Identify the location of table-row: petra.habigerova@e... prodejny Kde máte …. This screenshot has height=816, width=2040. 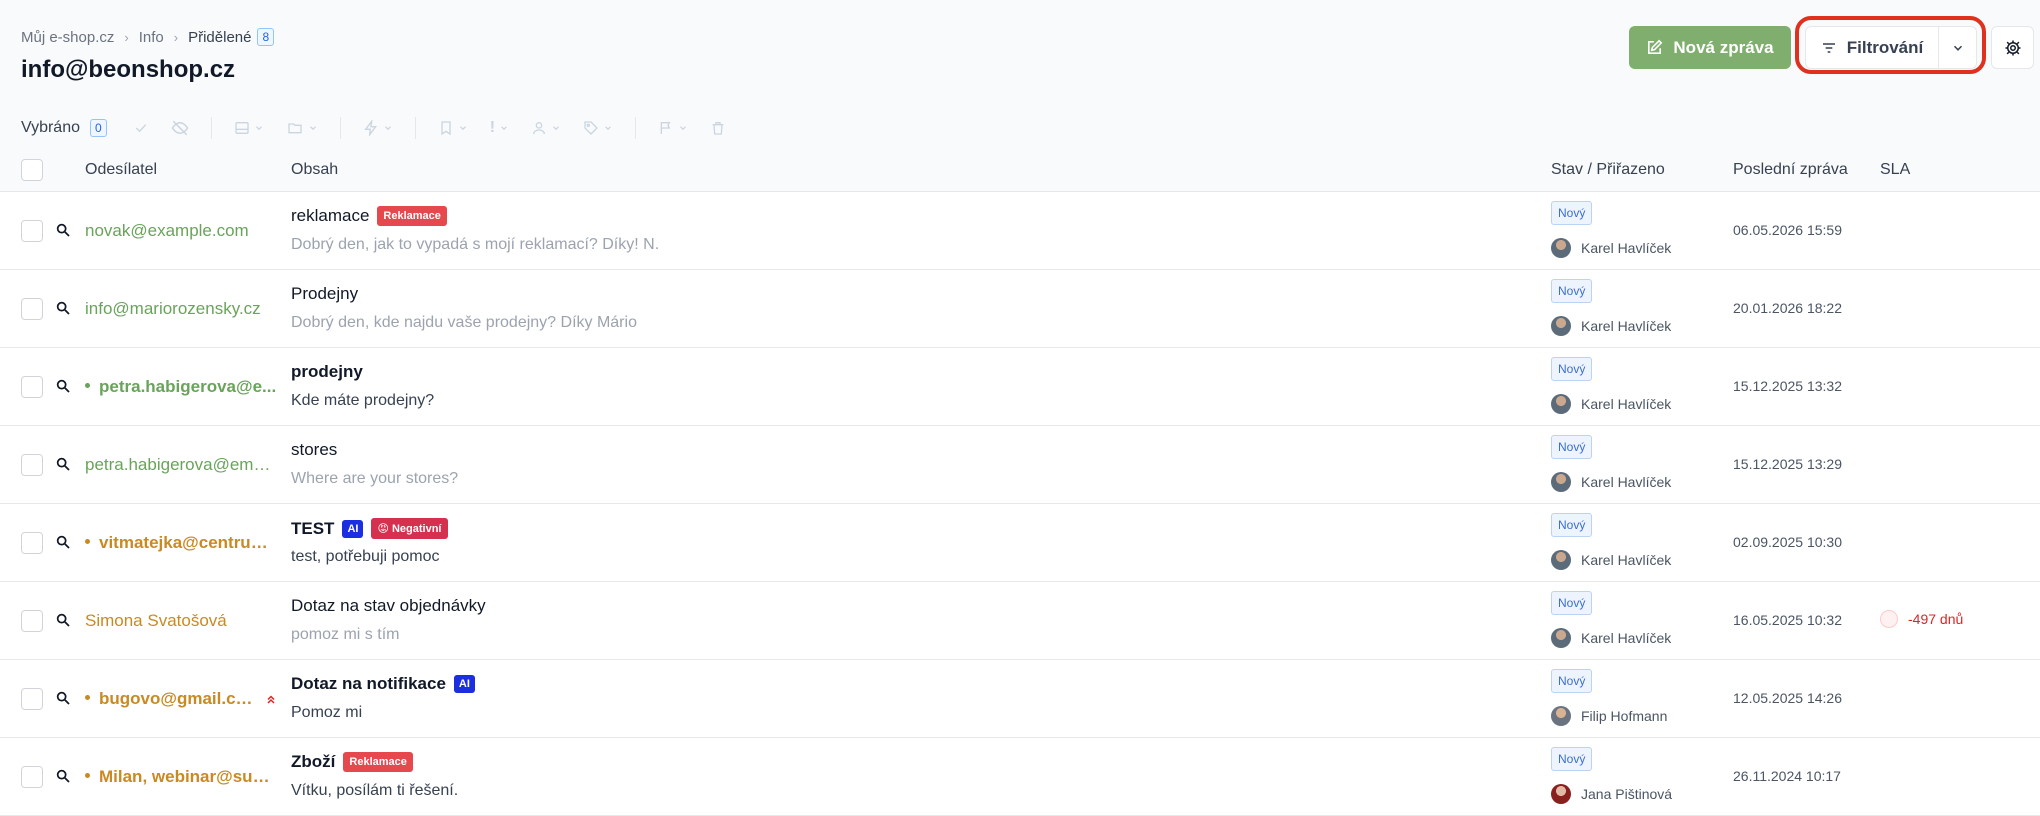
(1020, 387).